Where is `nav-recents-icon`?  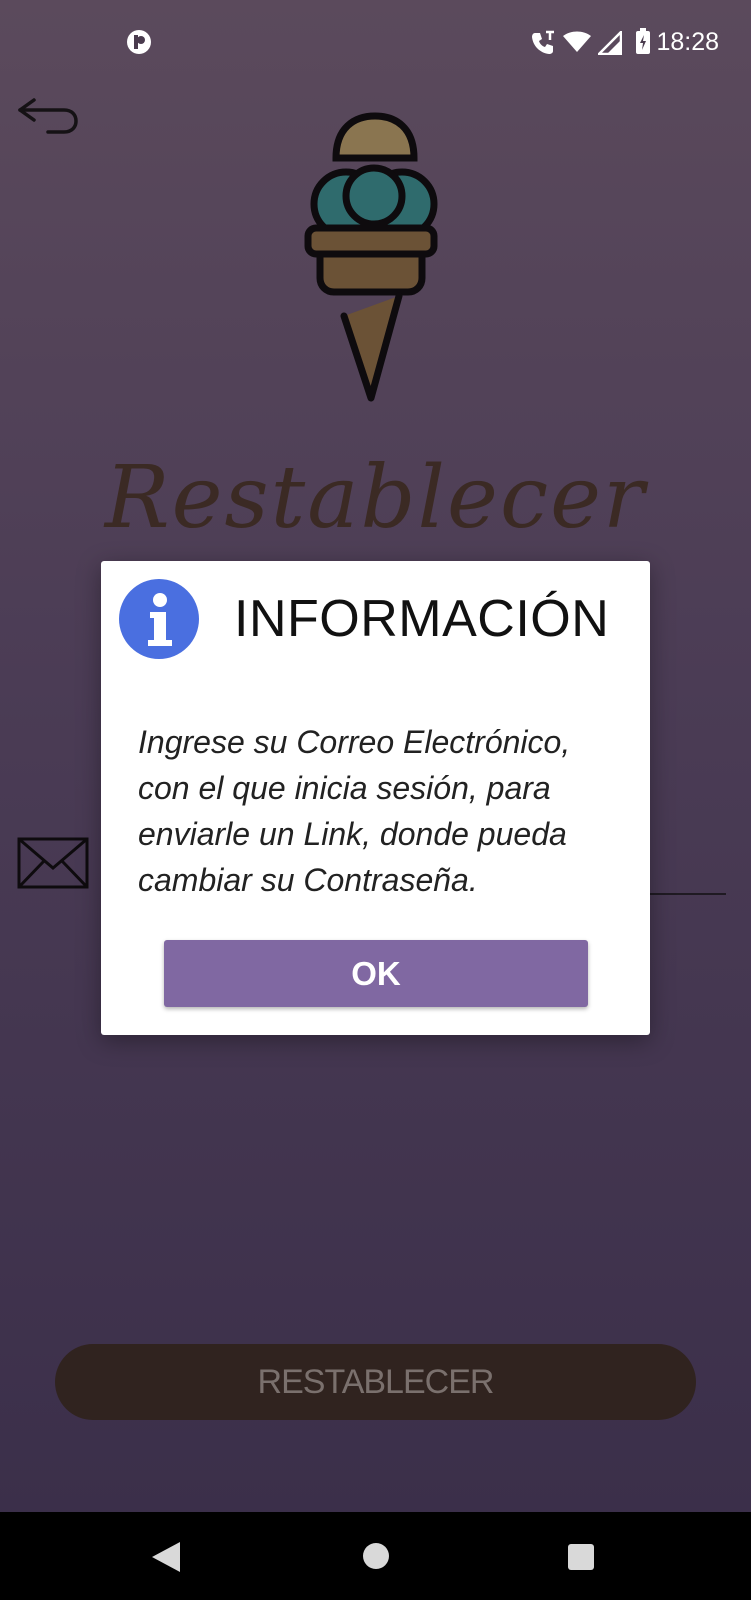 nav-recents-icon is located at coordinates (581, 1557).